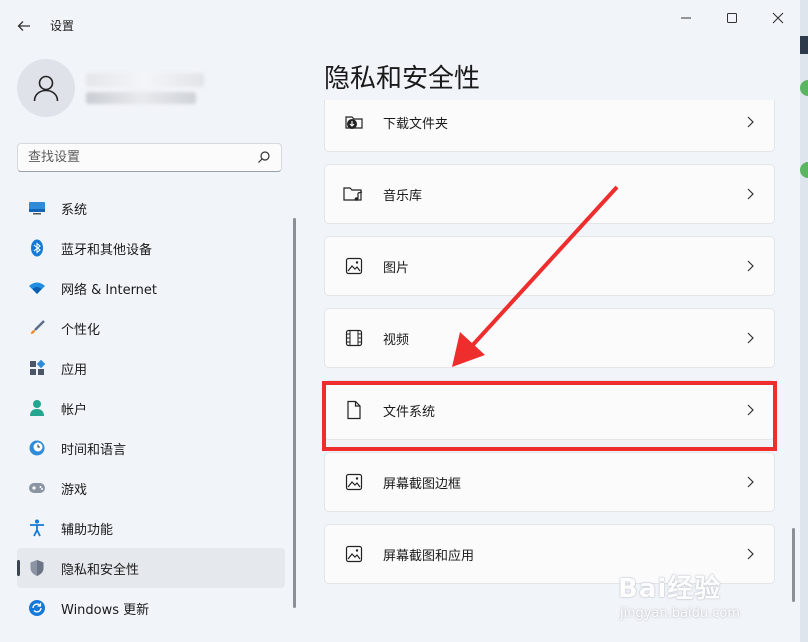 The image size is (808, 642). What do you see at coordinates (151, 208) in the screenshot?
I see `sidebar-item-system: 系统` at bounding box center [151, 208].